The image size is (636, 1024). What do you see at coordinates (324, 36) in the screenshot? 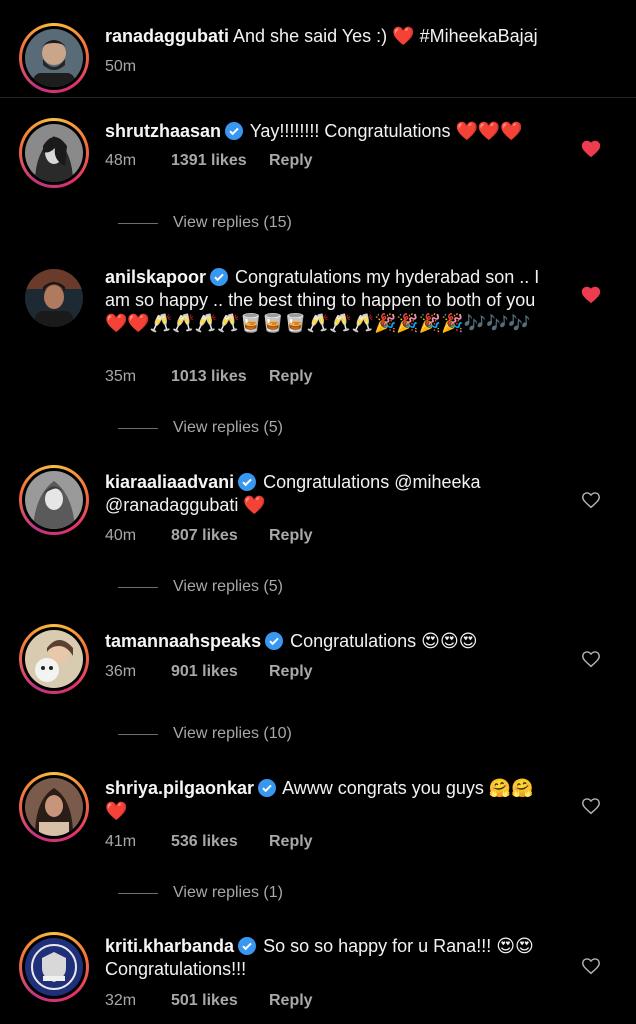
I see `caption-body: And she said Yes :) ❤️` at bounding box center [324, 36].